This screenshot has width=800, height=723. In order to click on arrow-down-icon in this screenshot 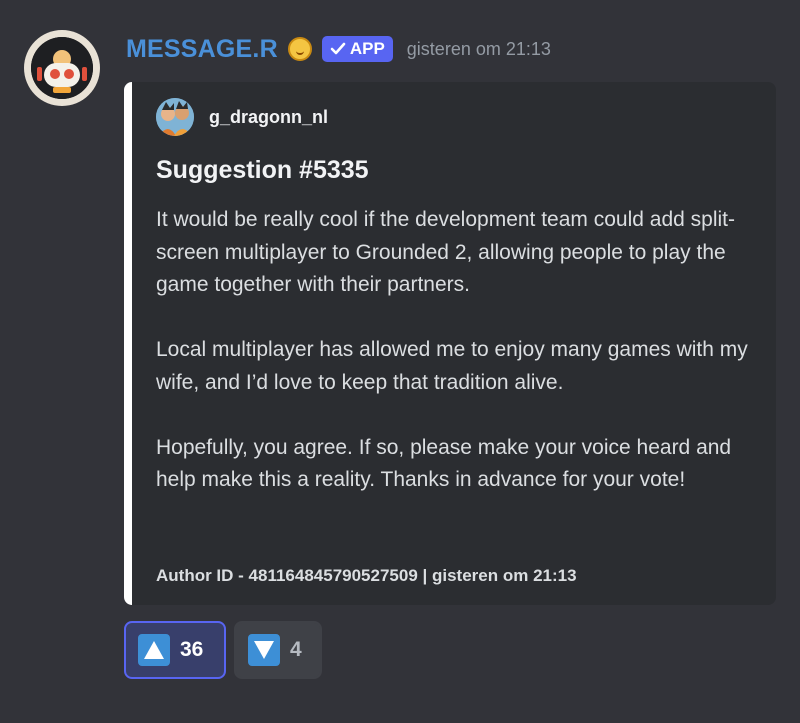, I will do `click(264, 650)`.